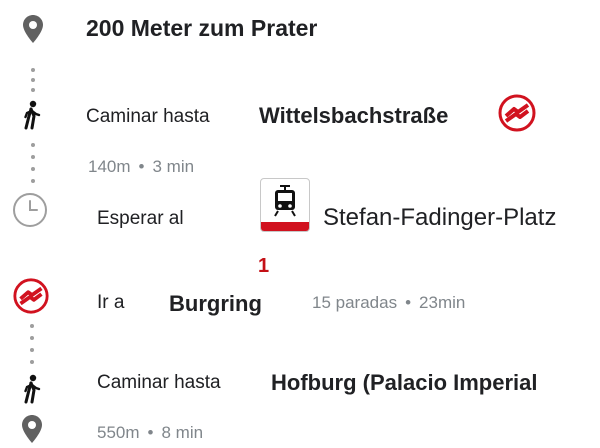 The width and height of the screenshot is (600, 448). What do you see at coordinates (439, 218) in the screenshot?
I see `wait-stop-name: Stefan-Fadinger-Platz` at bounding box center [439, 218].